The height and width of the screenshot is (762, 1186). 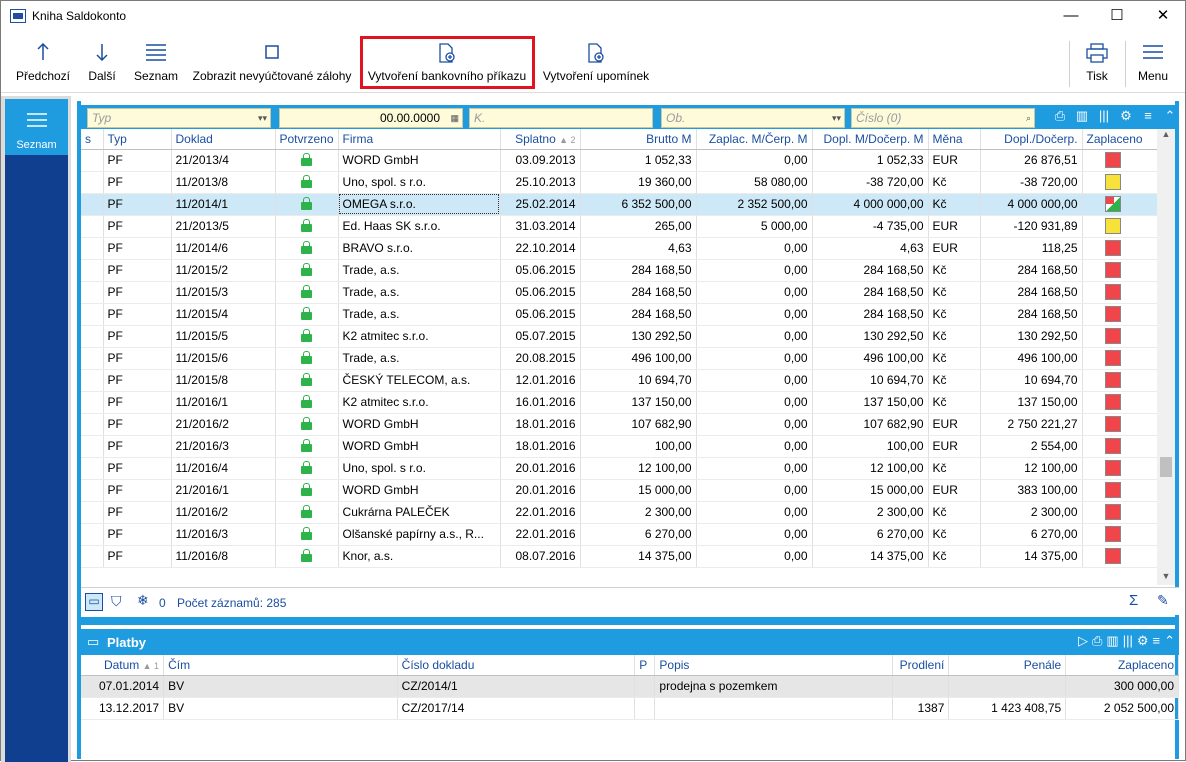 I want to click on column-header: Potvrzeno, so click(x=307, y=139).